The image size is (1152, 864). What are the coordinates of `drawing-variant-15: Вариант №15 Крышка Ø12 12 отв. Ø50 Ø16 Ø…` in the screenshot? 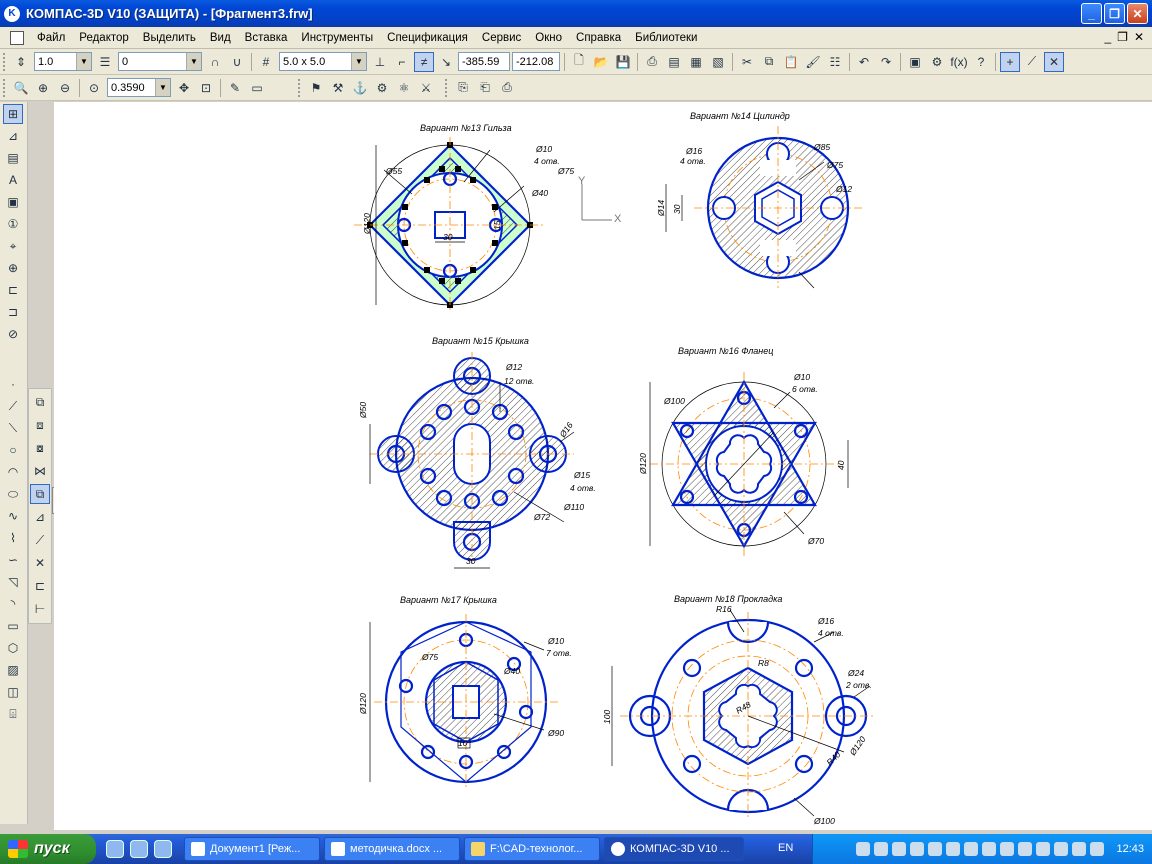 It's located at (477, 452).